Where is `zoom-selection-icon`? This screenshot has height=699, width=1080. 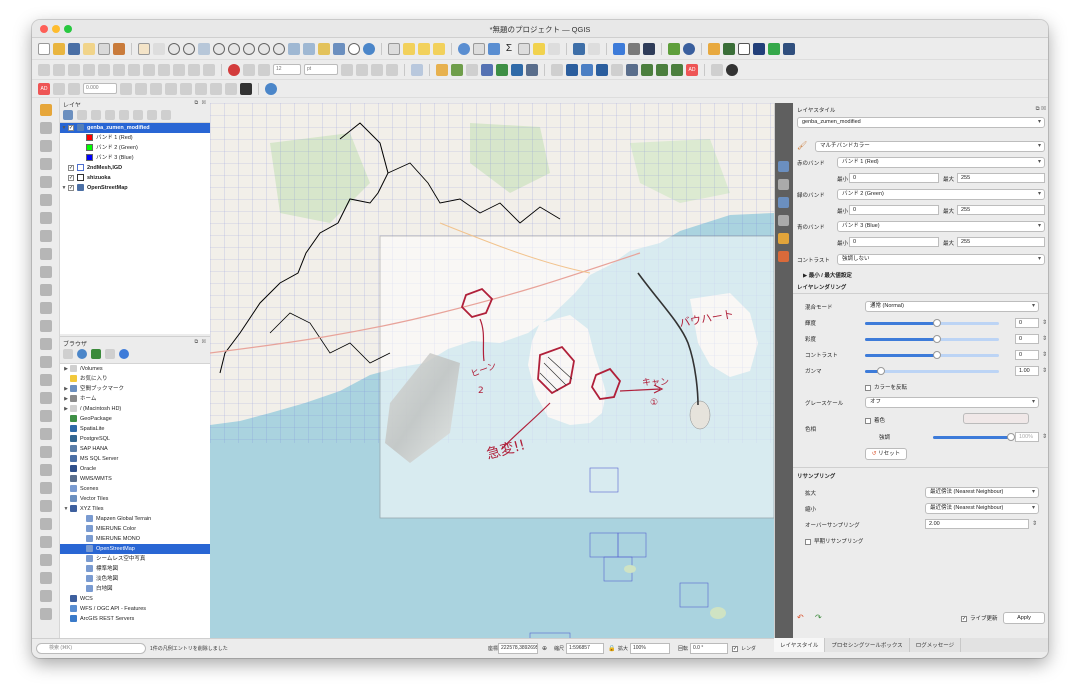
zoom-selection-icon is located at coordinates (219, 48).